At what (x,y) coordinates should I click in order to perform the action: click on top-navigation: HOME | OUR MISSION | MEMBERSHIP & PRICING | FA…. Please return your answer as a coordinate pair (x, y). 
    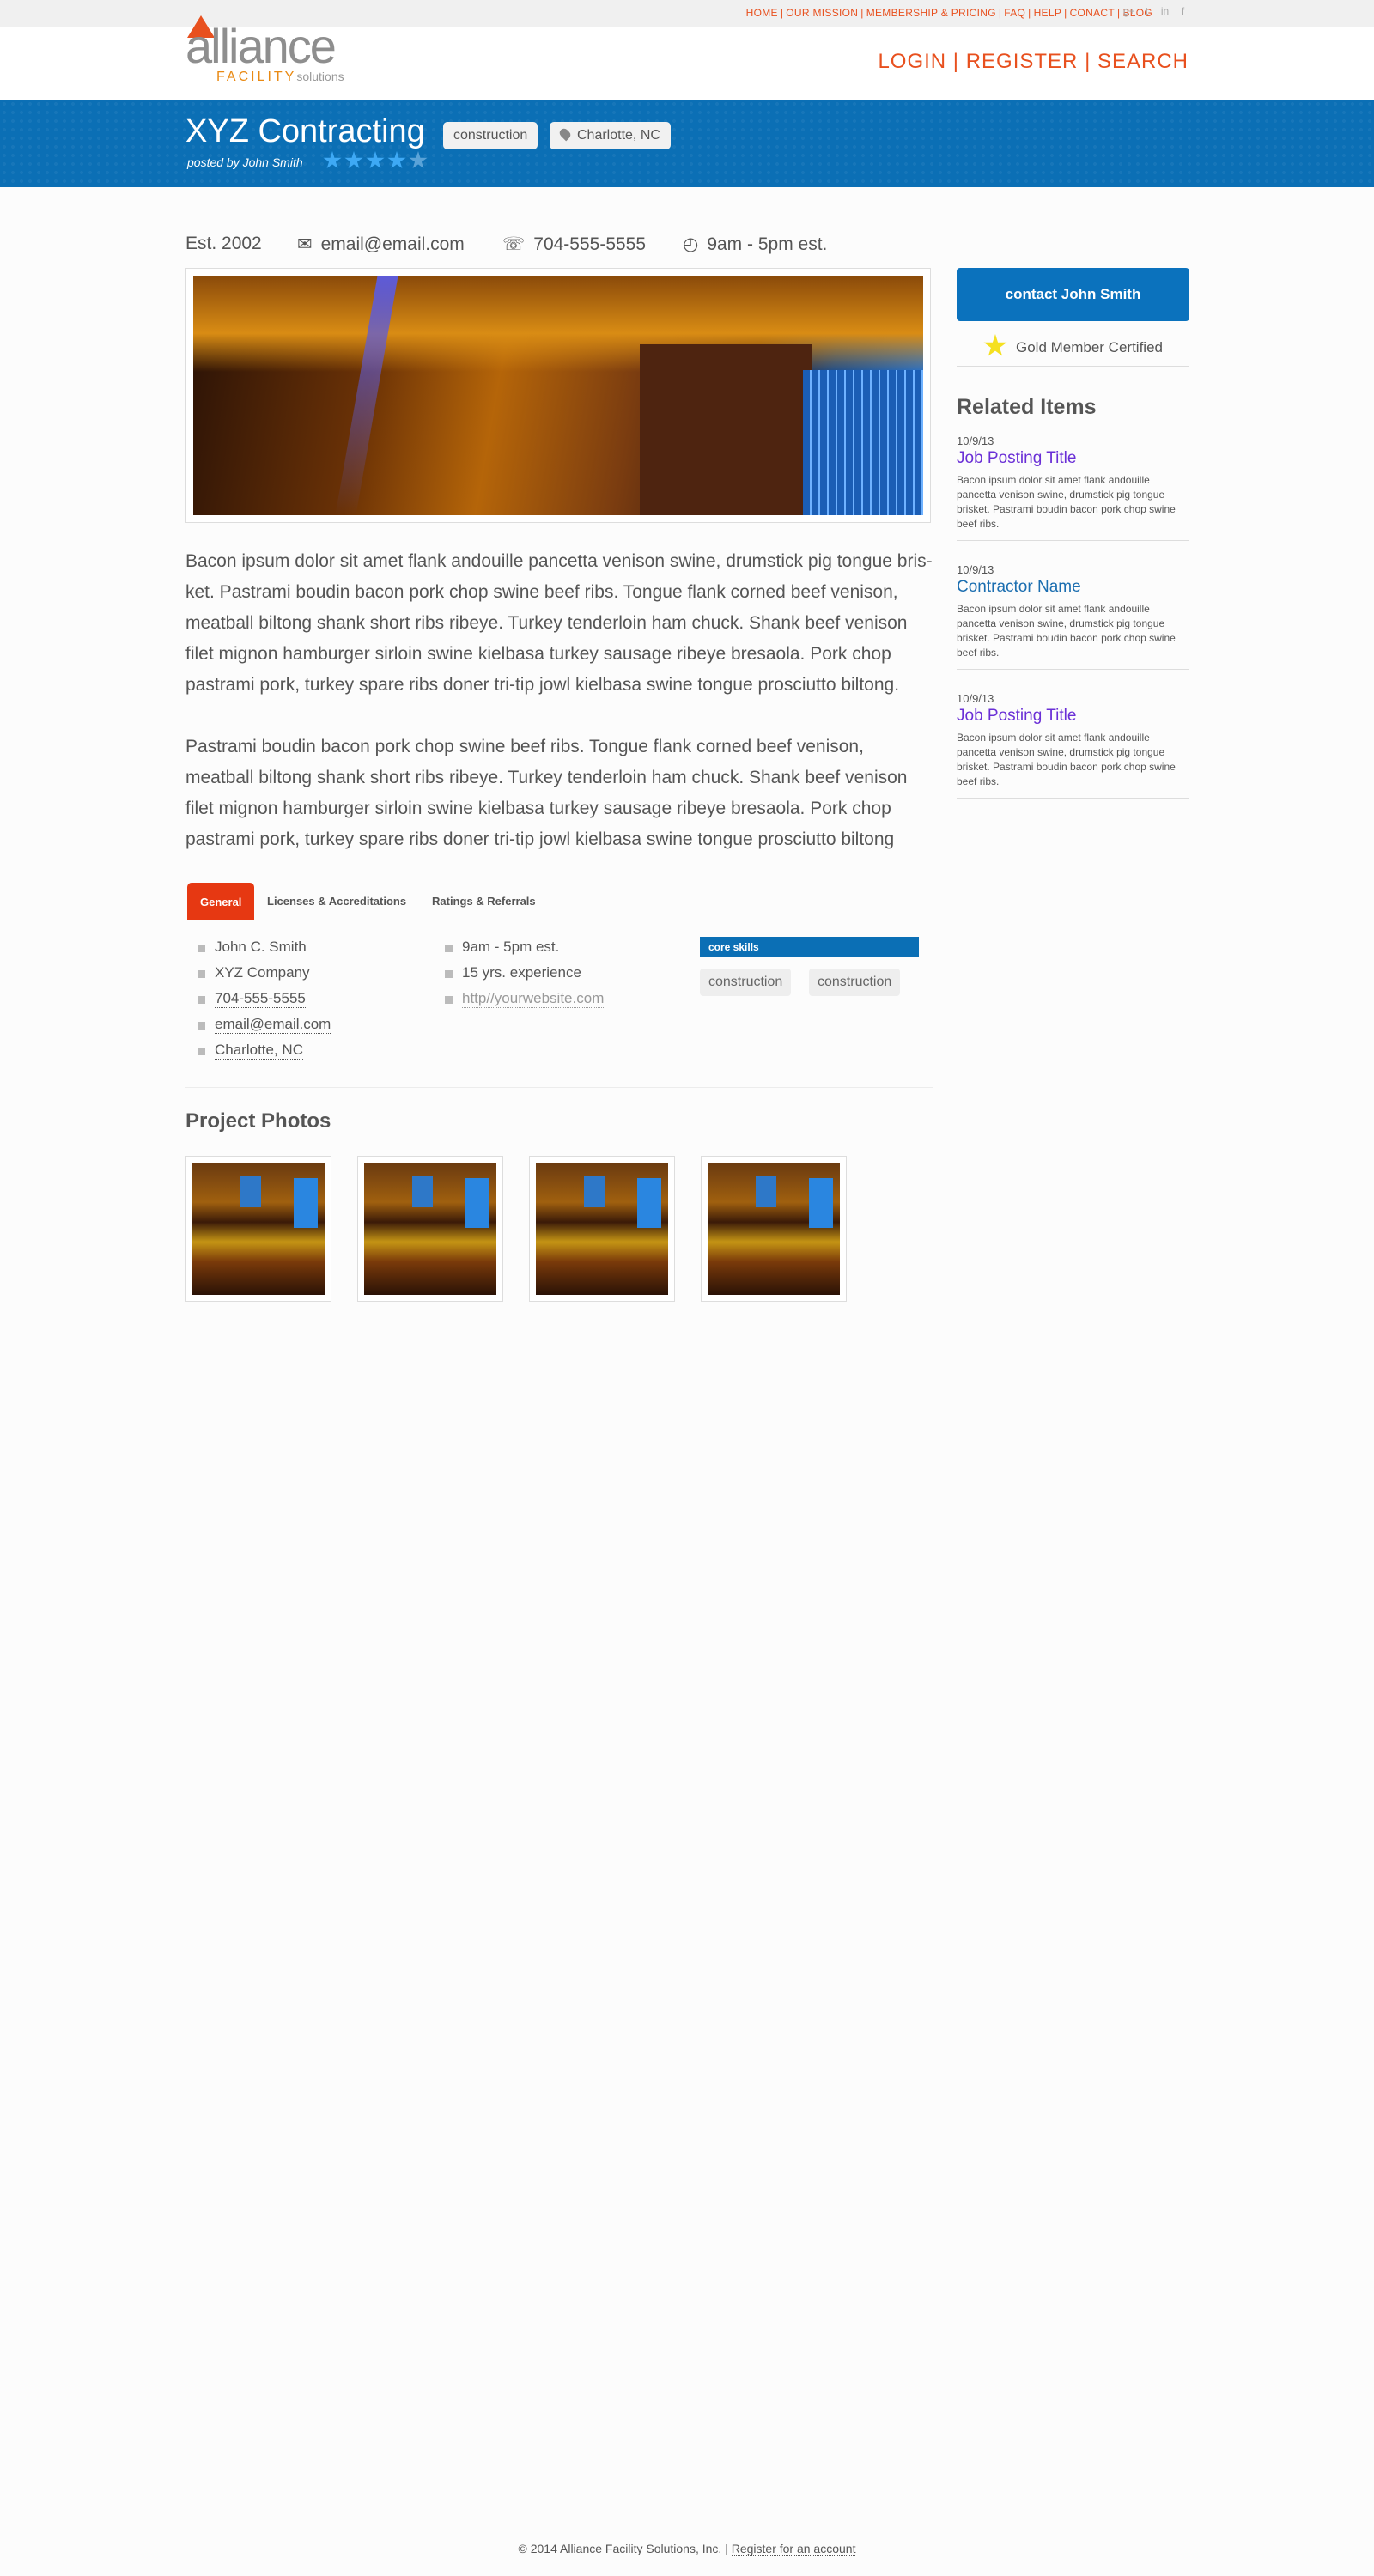
    Looking at the image, I should click on (949, 13).